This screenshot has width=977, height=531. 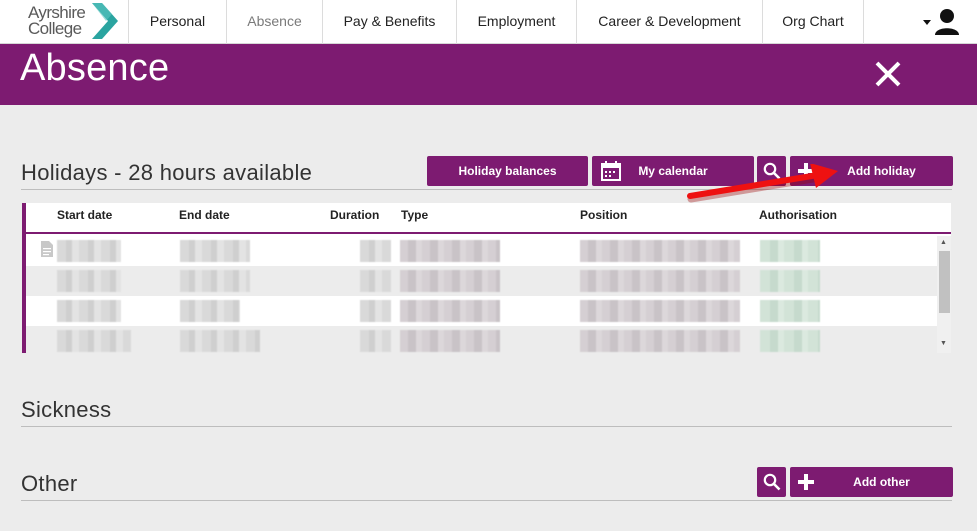 I want to click on col-authorisation: Authorisation, so click(x=798, y=215).